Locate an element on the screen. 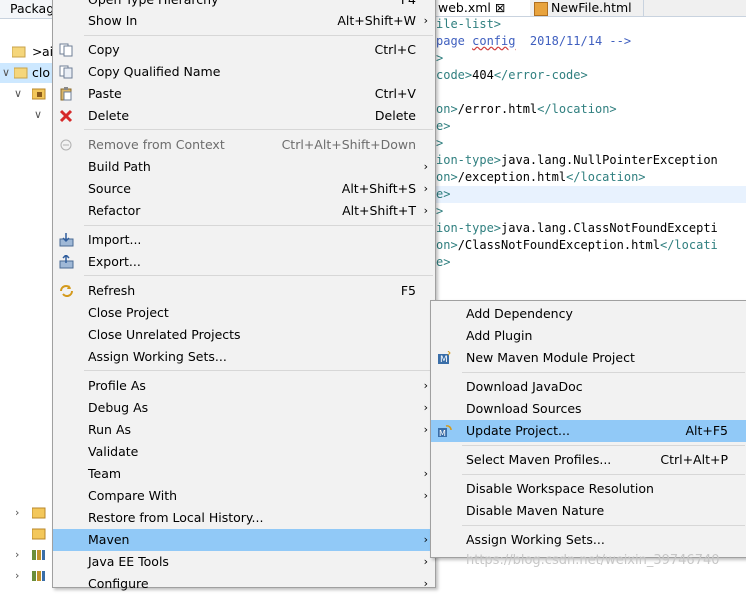 This screenshot has width=746, height=595. paste-icon is located at coordinates (66, 94).